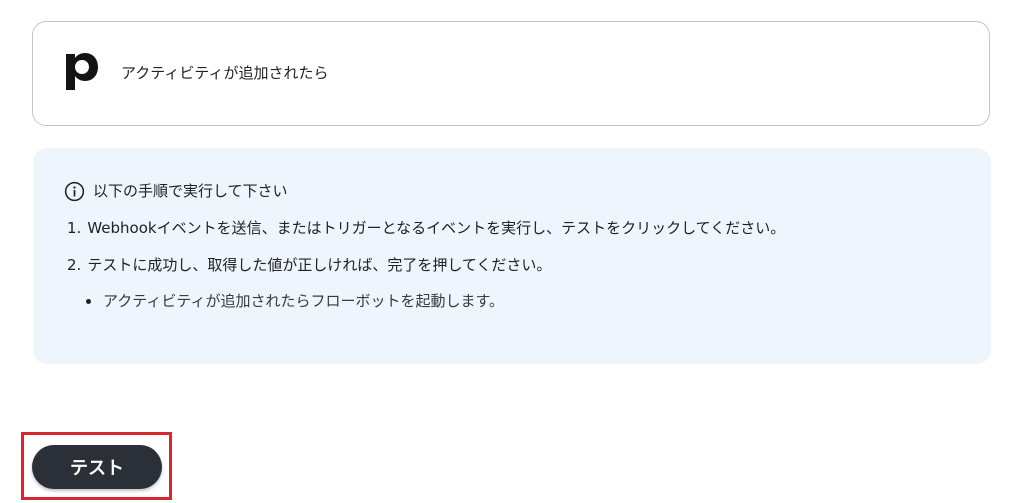 This screenshot has height=503, width=1027. I want to click on bullet-dot-icon, so click(88, 301).